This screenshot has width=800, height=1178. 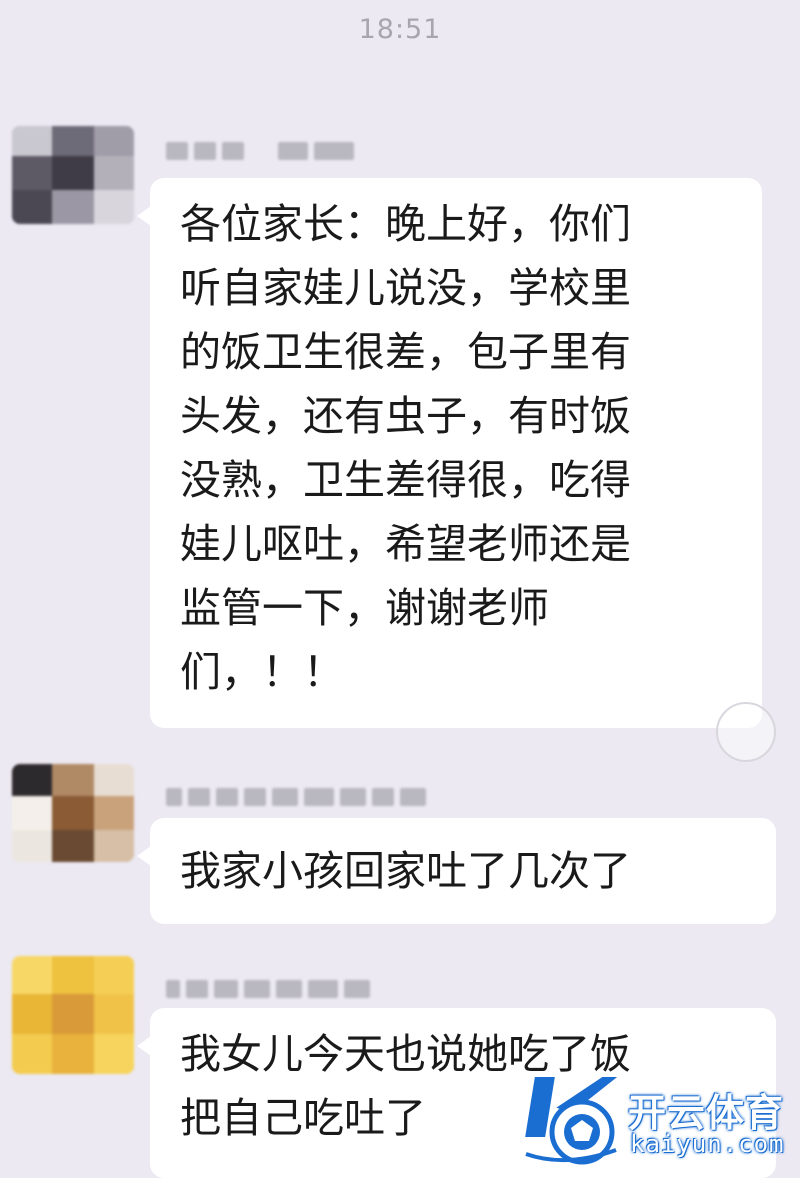 What do you see at coordinates (706, 1113) in the screenshot?
I see `watermark-brand: 开云体育` at bounding box center [706, 1113].